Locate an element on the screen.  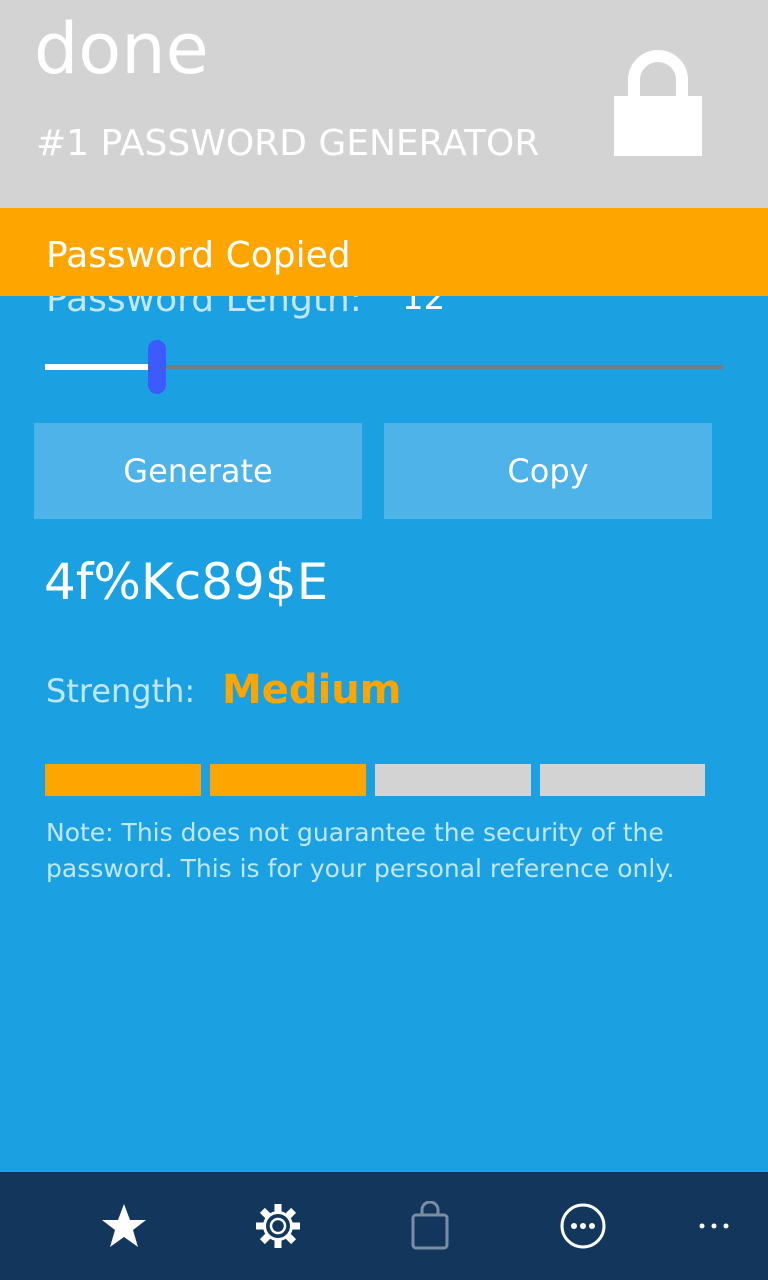
app-bar is located at coordinates (384, 1226).